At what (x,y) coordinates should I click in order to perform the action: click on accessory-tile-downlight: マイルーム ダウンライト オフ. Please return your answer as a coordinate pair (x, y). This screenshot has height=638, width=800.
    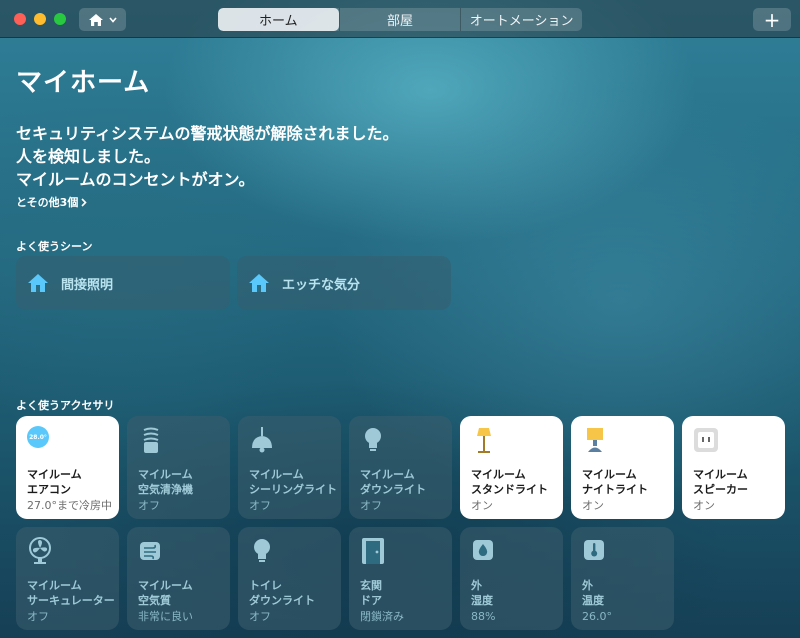
    Looking at the image, I should click on (400, 467).